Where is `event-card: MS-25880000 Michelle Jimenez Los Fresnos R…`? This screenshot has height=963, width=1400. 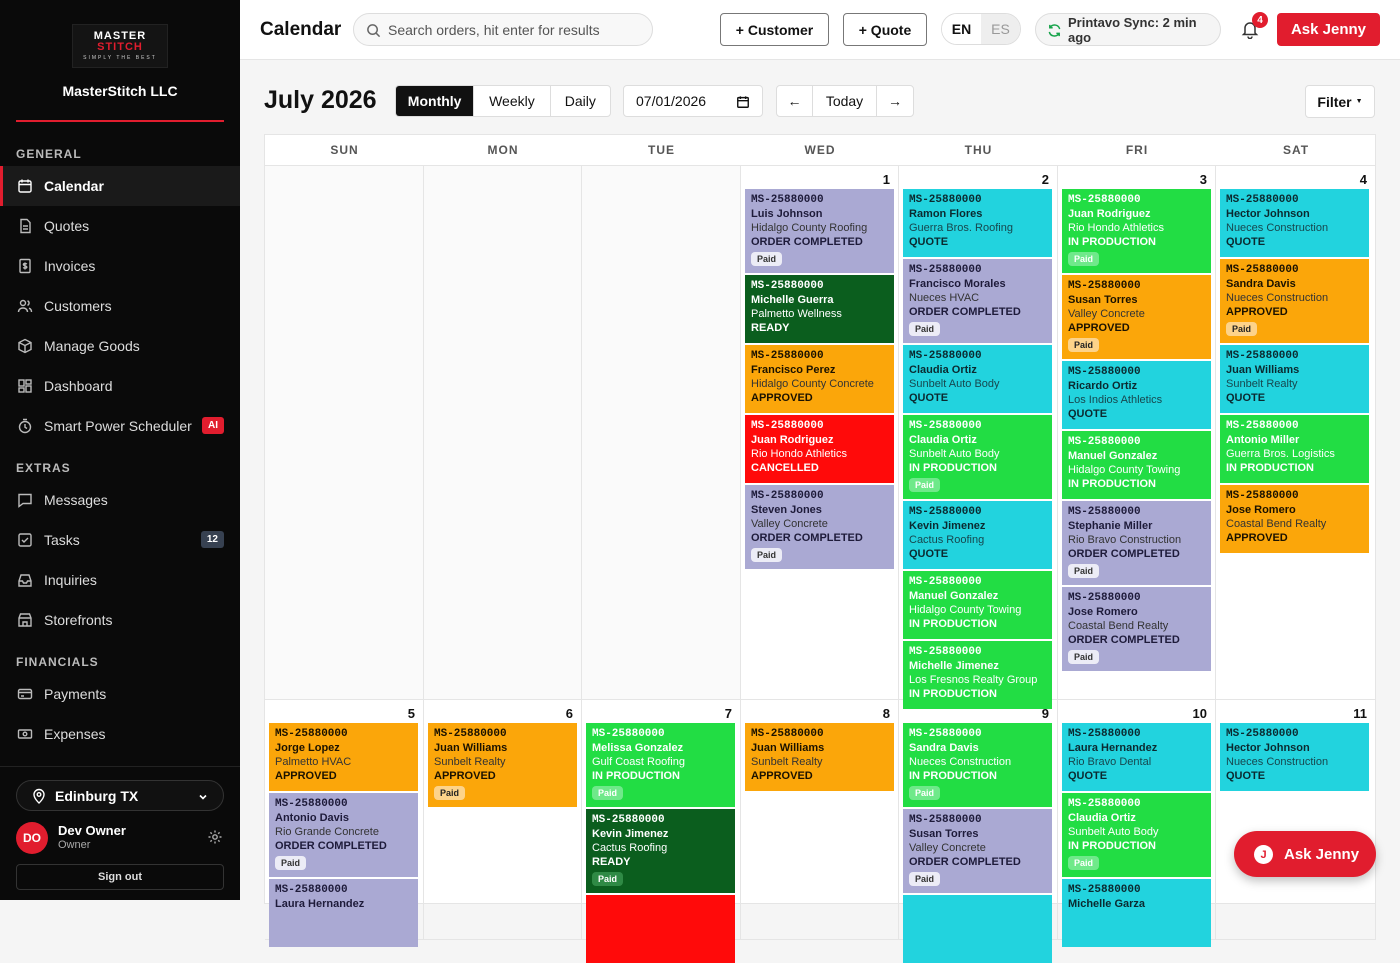
event-card: MS-25880000 Michelle Jimenez Los Fresnos R… is located at coordinates (977, 675).